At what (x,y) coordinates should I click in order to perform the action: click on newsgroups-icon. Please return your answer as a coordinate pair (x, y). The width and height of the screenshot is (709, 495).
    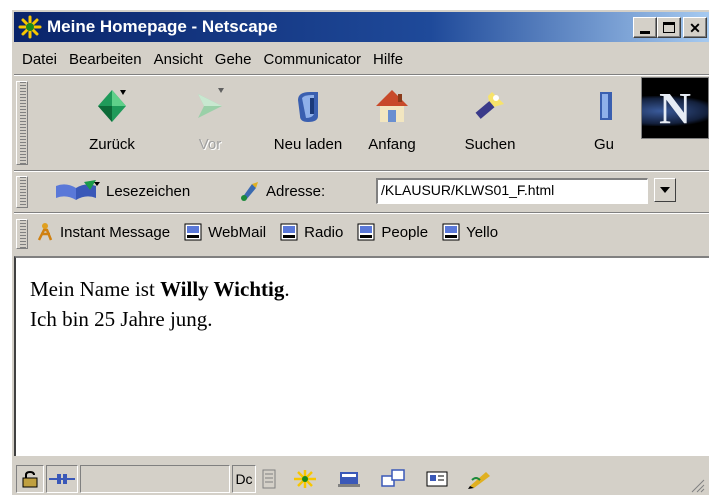
    Looking at the image, I should click on (393, 479).